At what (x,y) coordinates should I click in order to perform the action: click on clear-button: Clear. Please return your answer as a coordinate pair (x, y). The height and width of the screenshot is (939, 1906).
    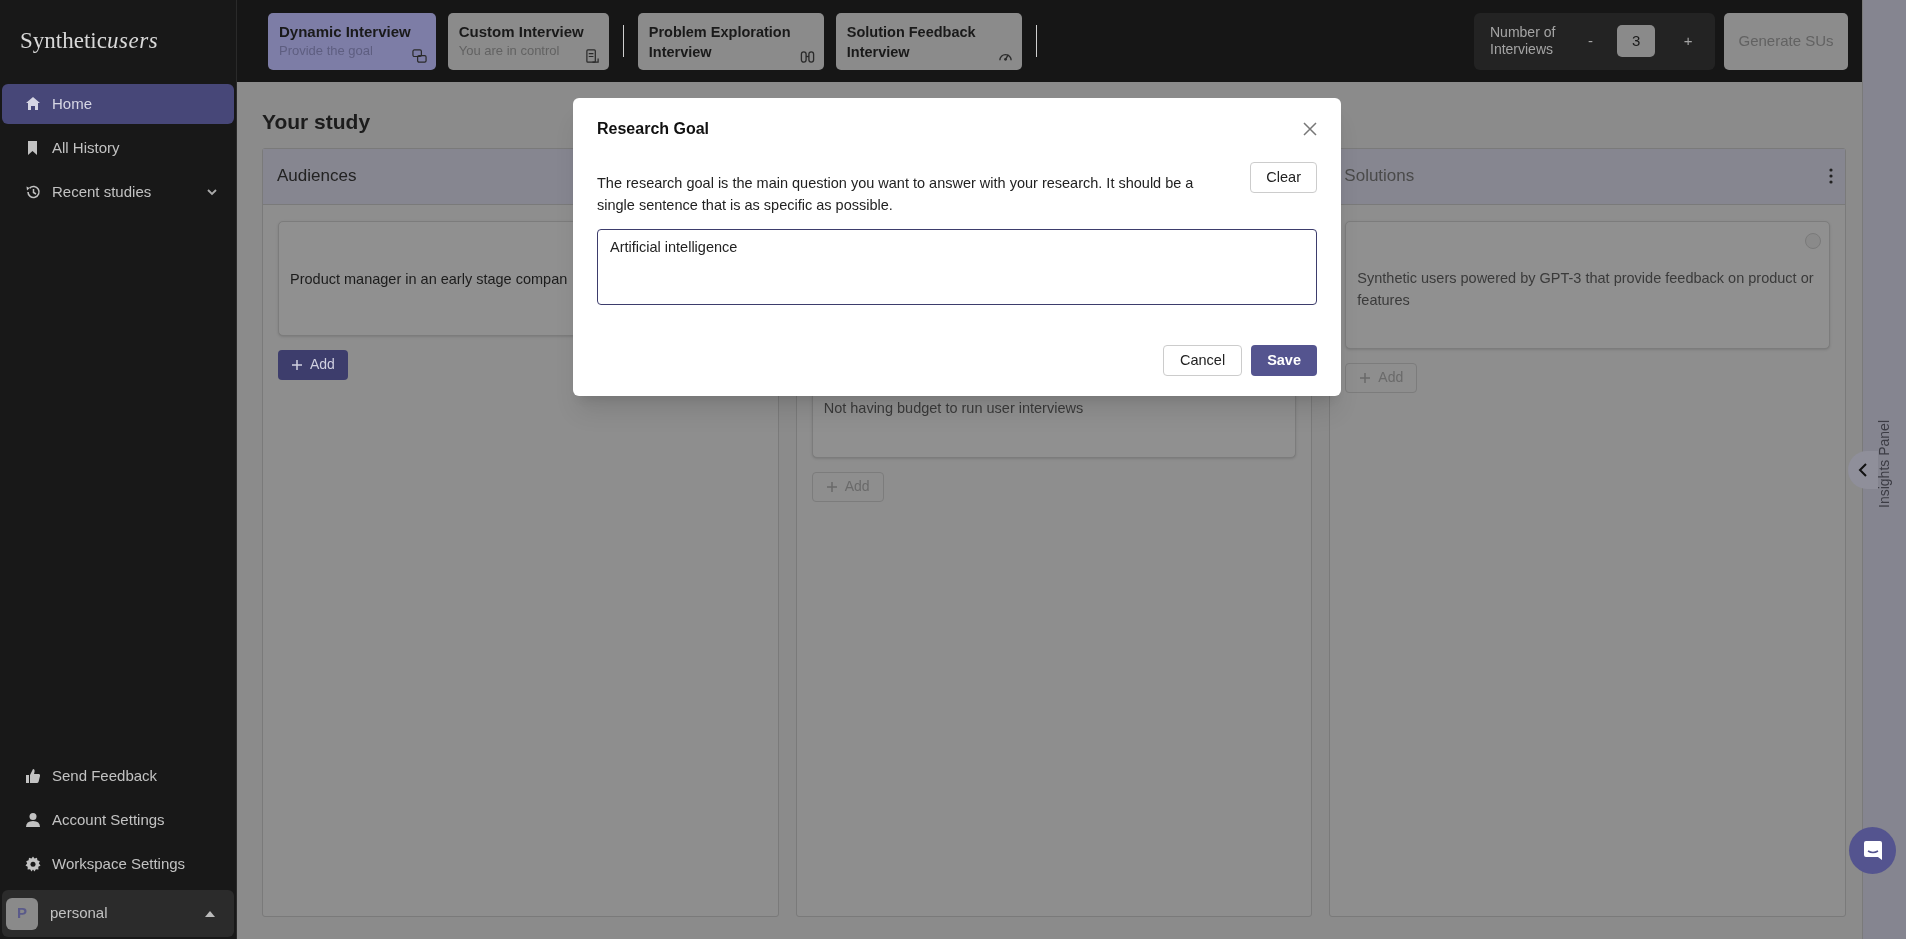
    Looking at the image, I should click on (1283, 177).